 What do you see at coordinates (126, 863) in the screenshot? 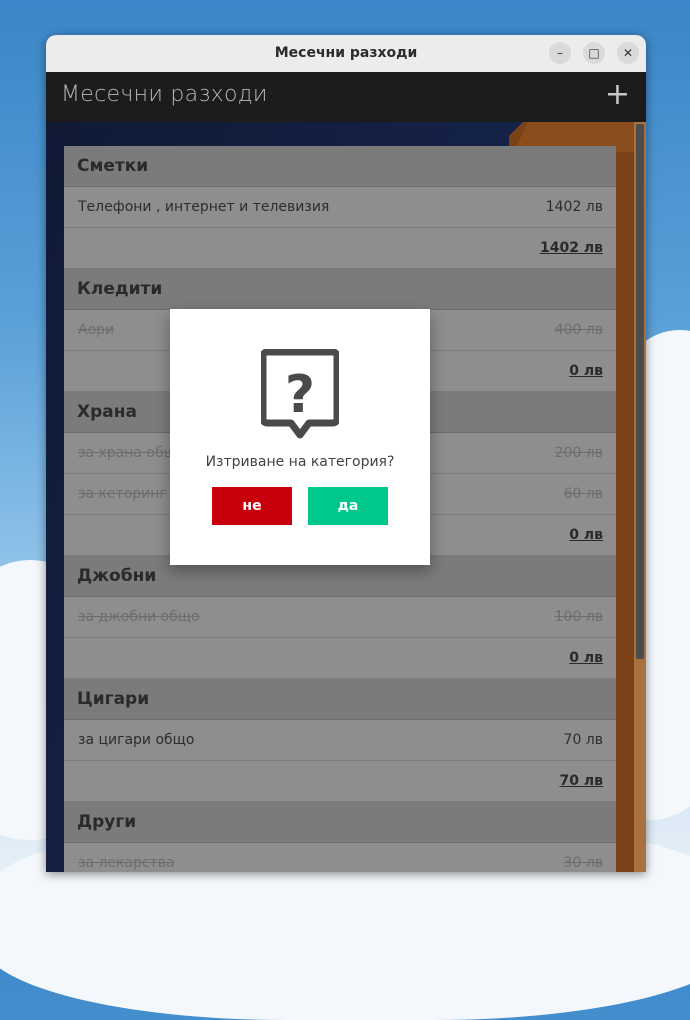
I see `expense-label: за лекарства` at bounding box center [126, 863].